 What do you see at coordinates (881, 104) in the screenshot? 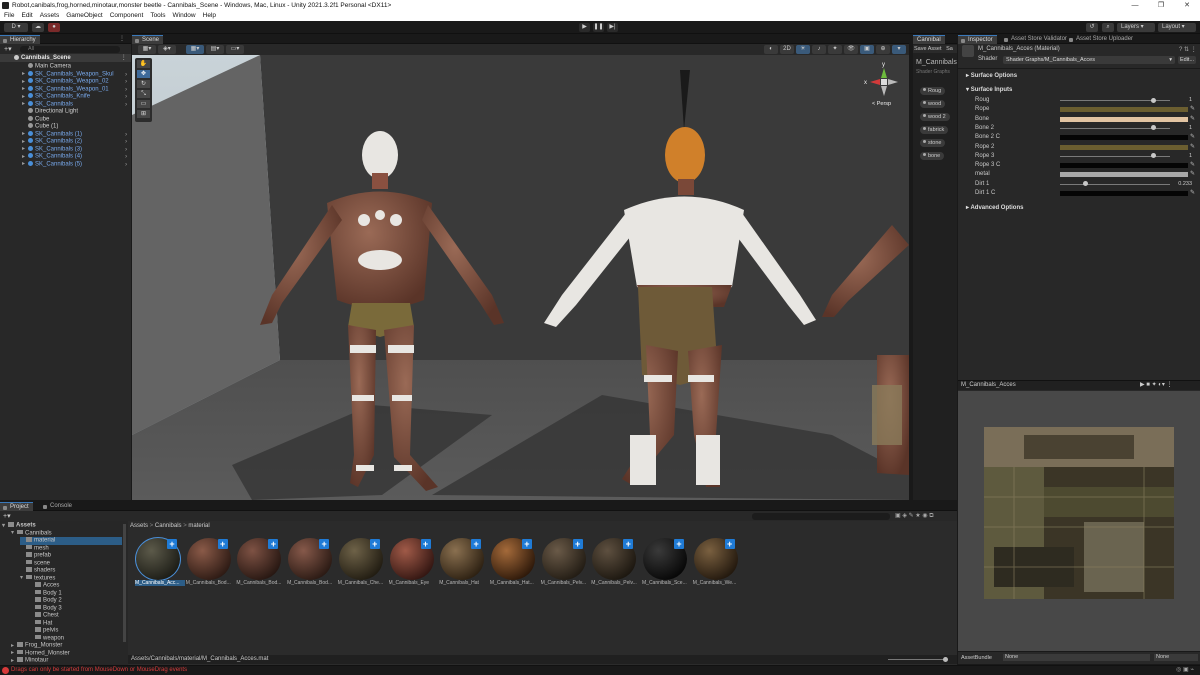
I see `persp-label: < Persp` at bounding box center [881, 104].